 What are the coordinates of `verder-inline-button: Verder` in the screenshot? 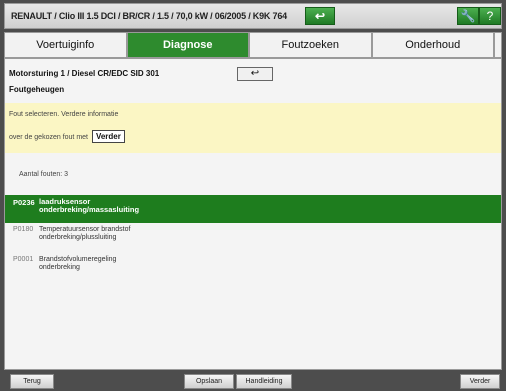 It's located at (108, 136).